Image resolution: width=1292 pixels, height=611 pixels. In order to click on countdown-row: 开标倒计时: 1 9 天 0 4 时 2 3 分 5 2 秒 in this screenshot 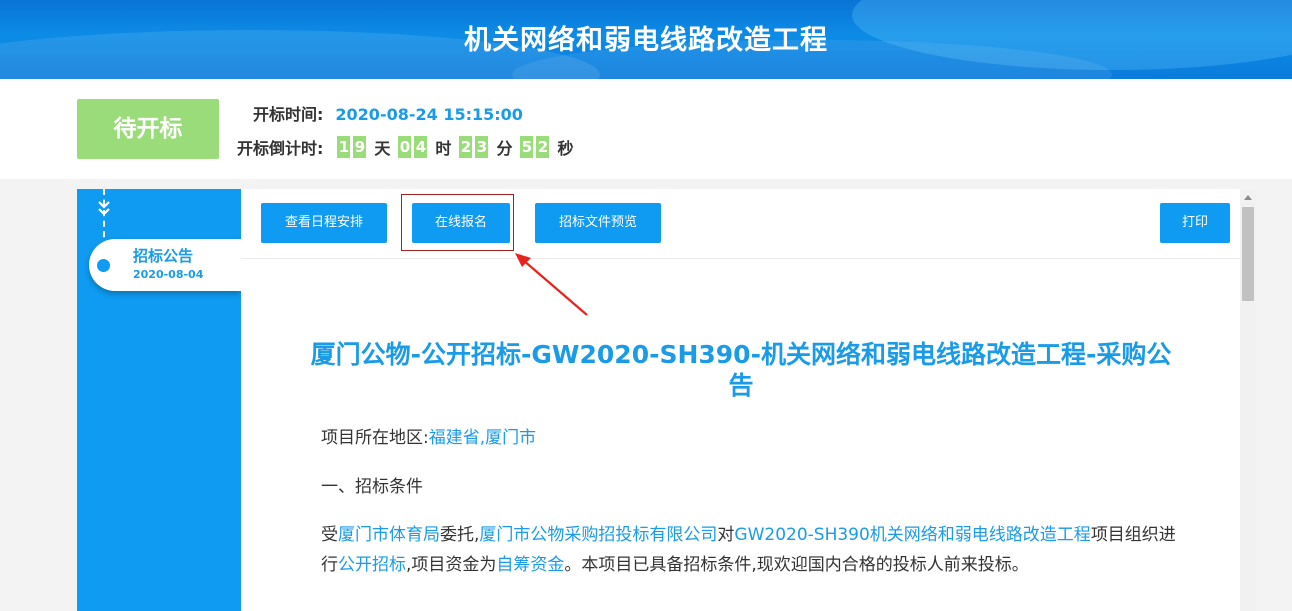, I will do `click(409, 147)`.